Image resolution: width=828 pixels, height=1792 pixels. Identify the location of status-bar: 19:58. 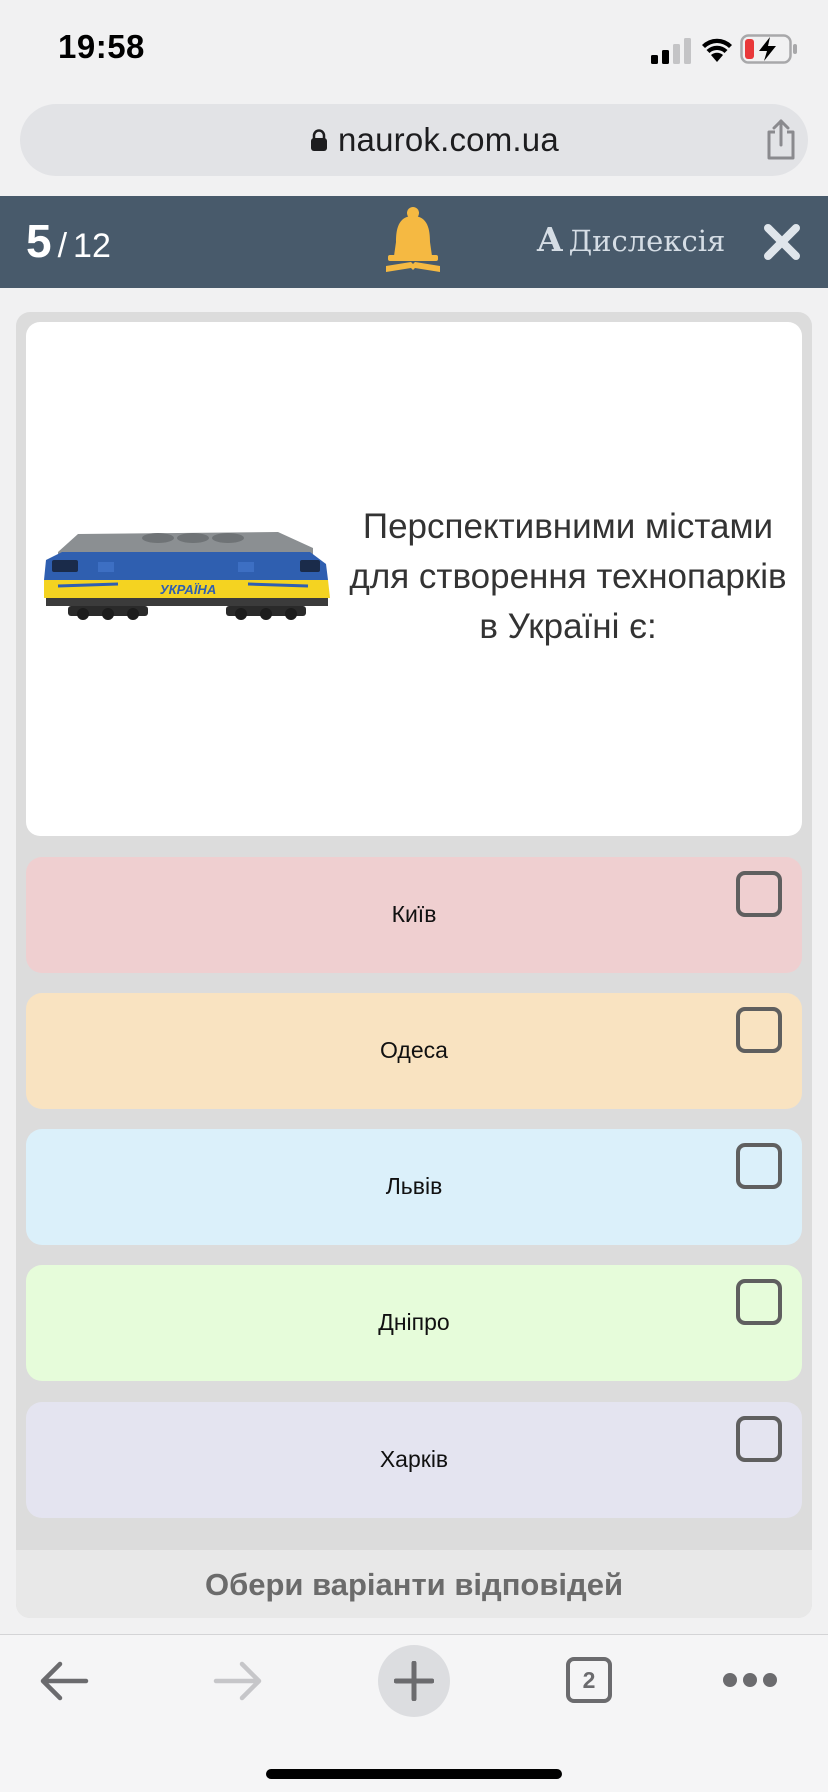
(414, 48).